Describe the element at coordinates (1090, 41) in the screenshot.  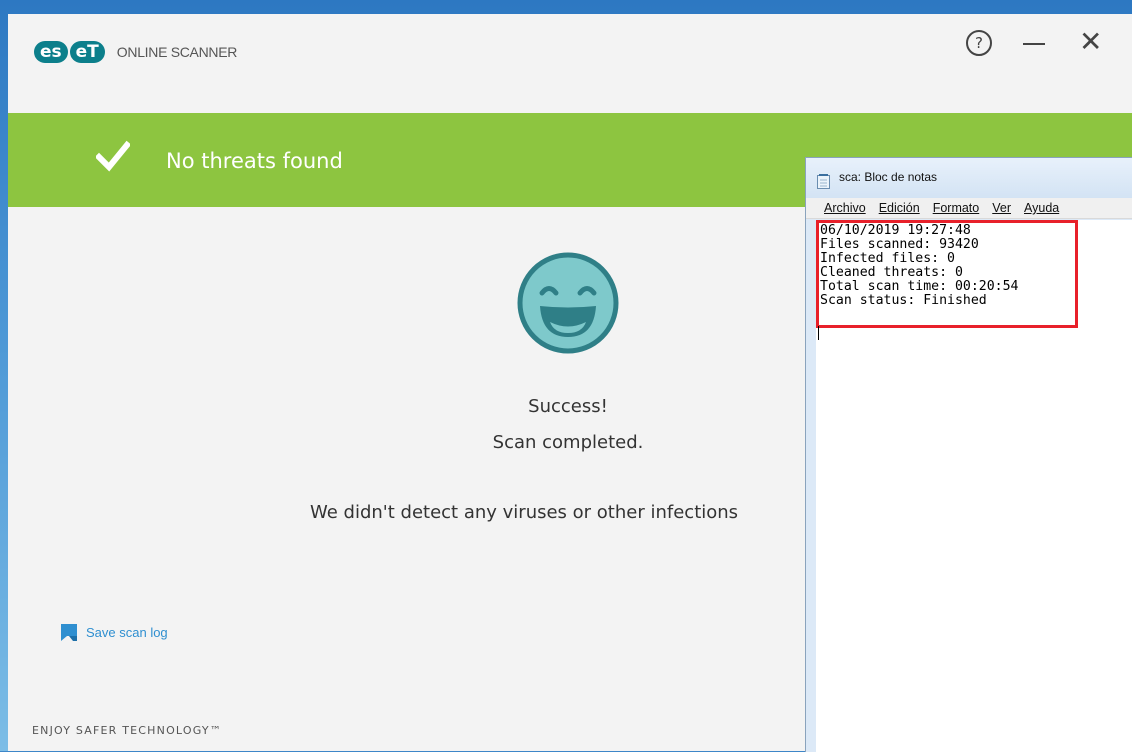
I see `close-button: ✕` at that location.